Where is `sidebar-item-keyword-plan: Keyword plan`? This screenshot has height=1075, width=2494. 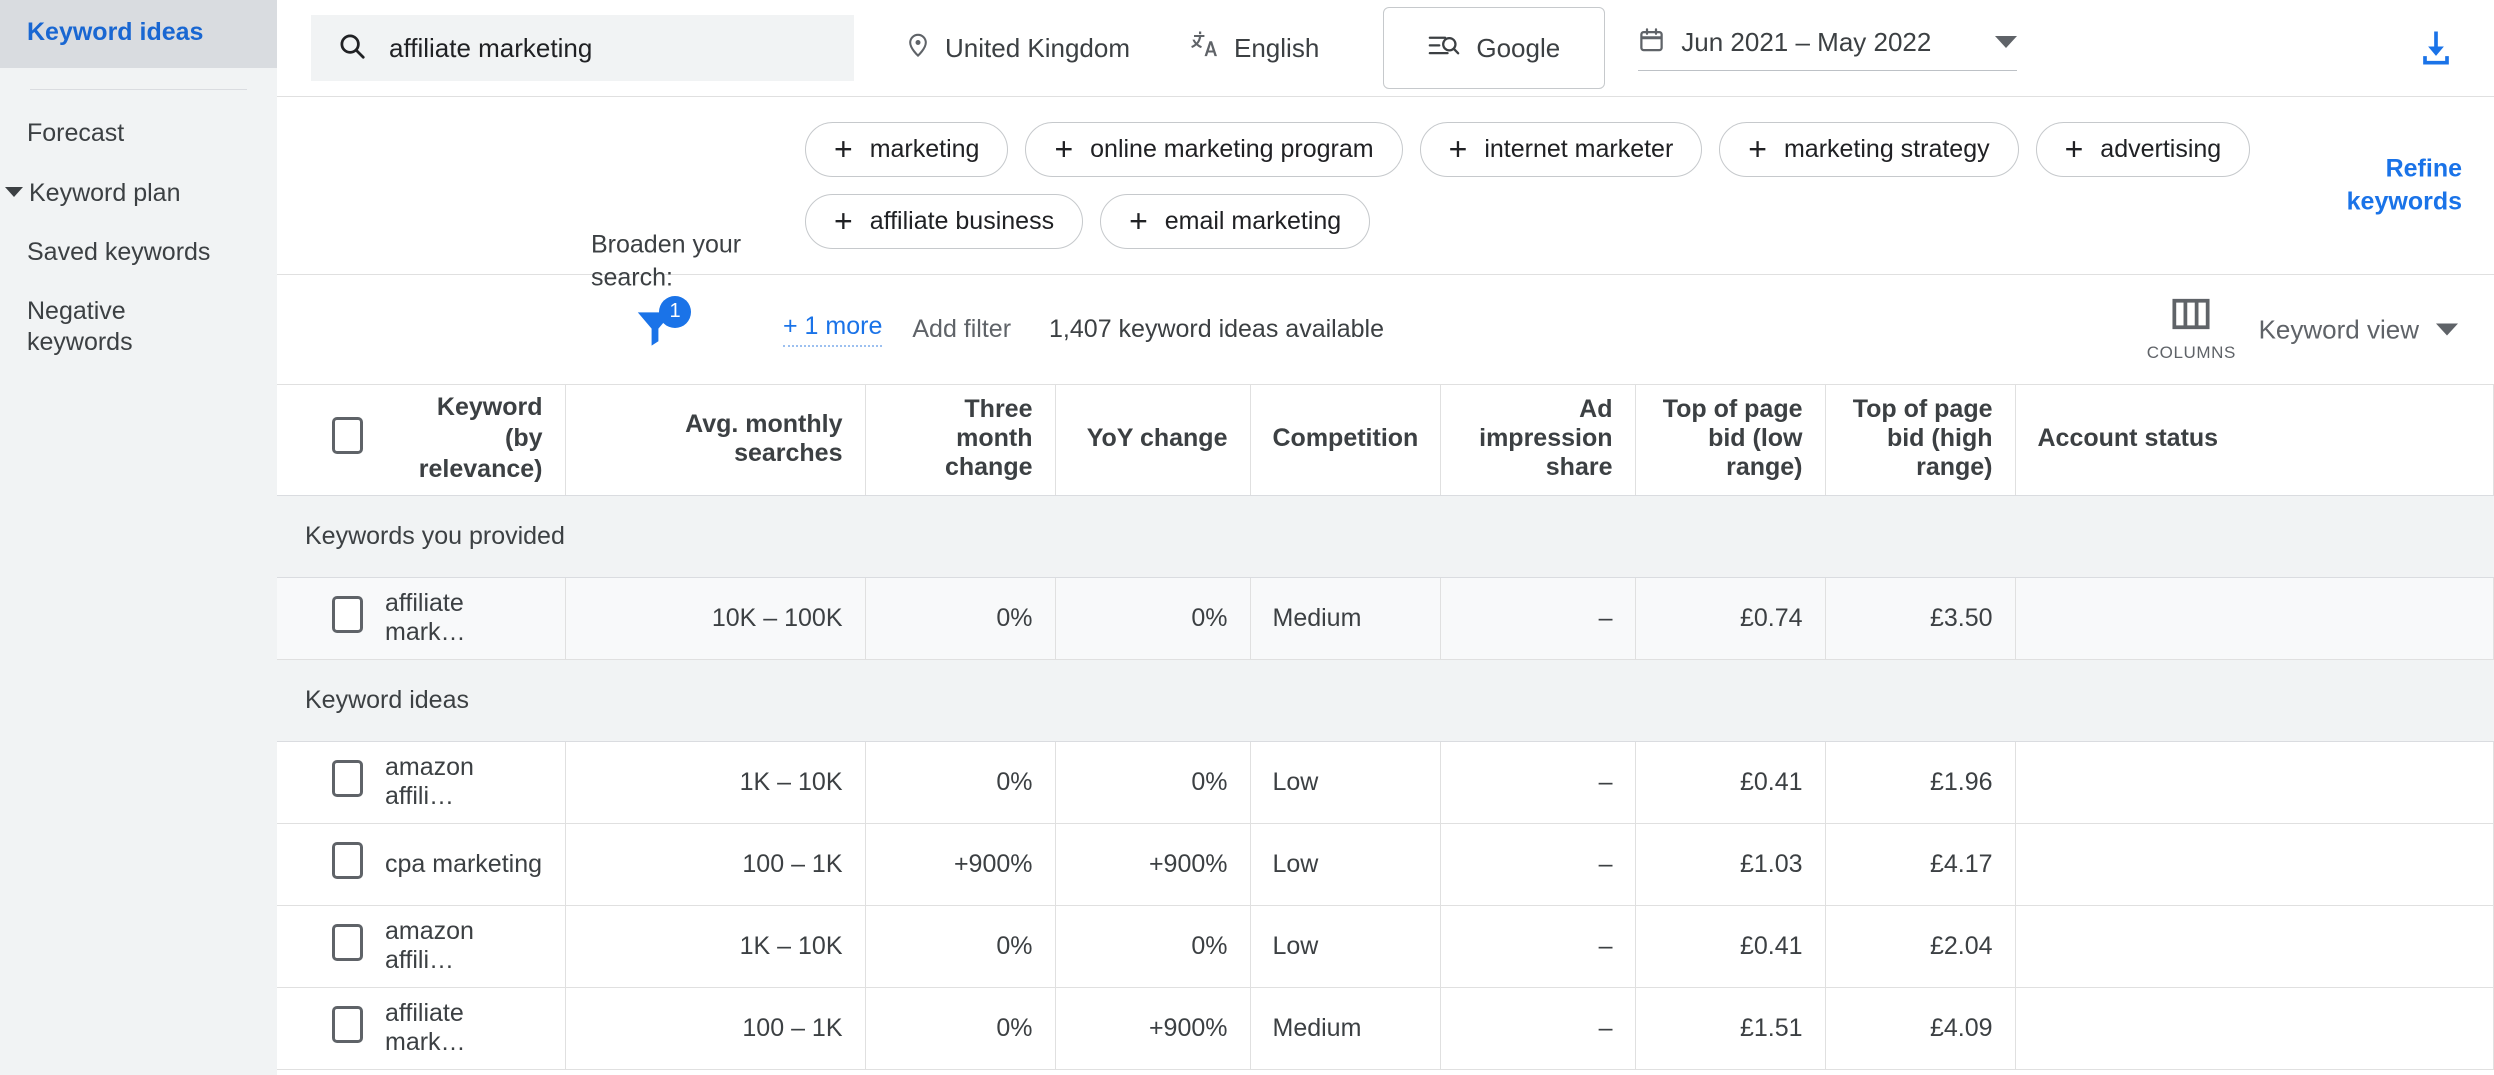
sidebar-item-keyword-plan: Keyword plan is located at coordinates (138, 179).